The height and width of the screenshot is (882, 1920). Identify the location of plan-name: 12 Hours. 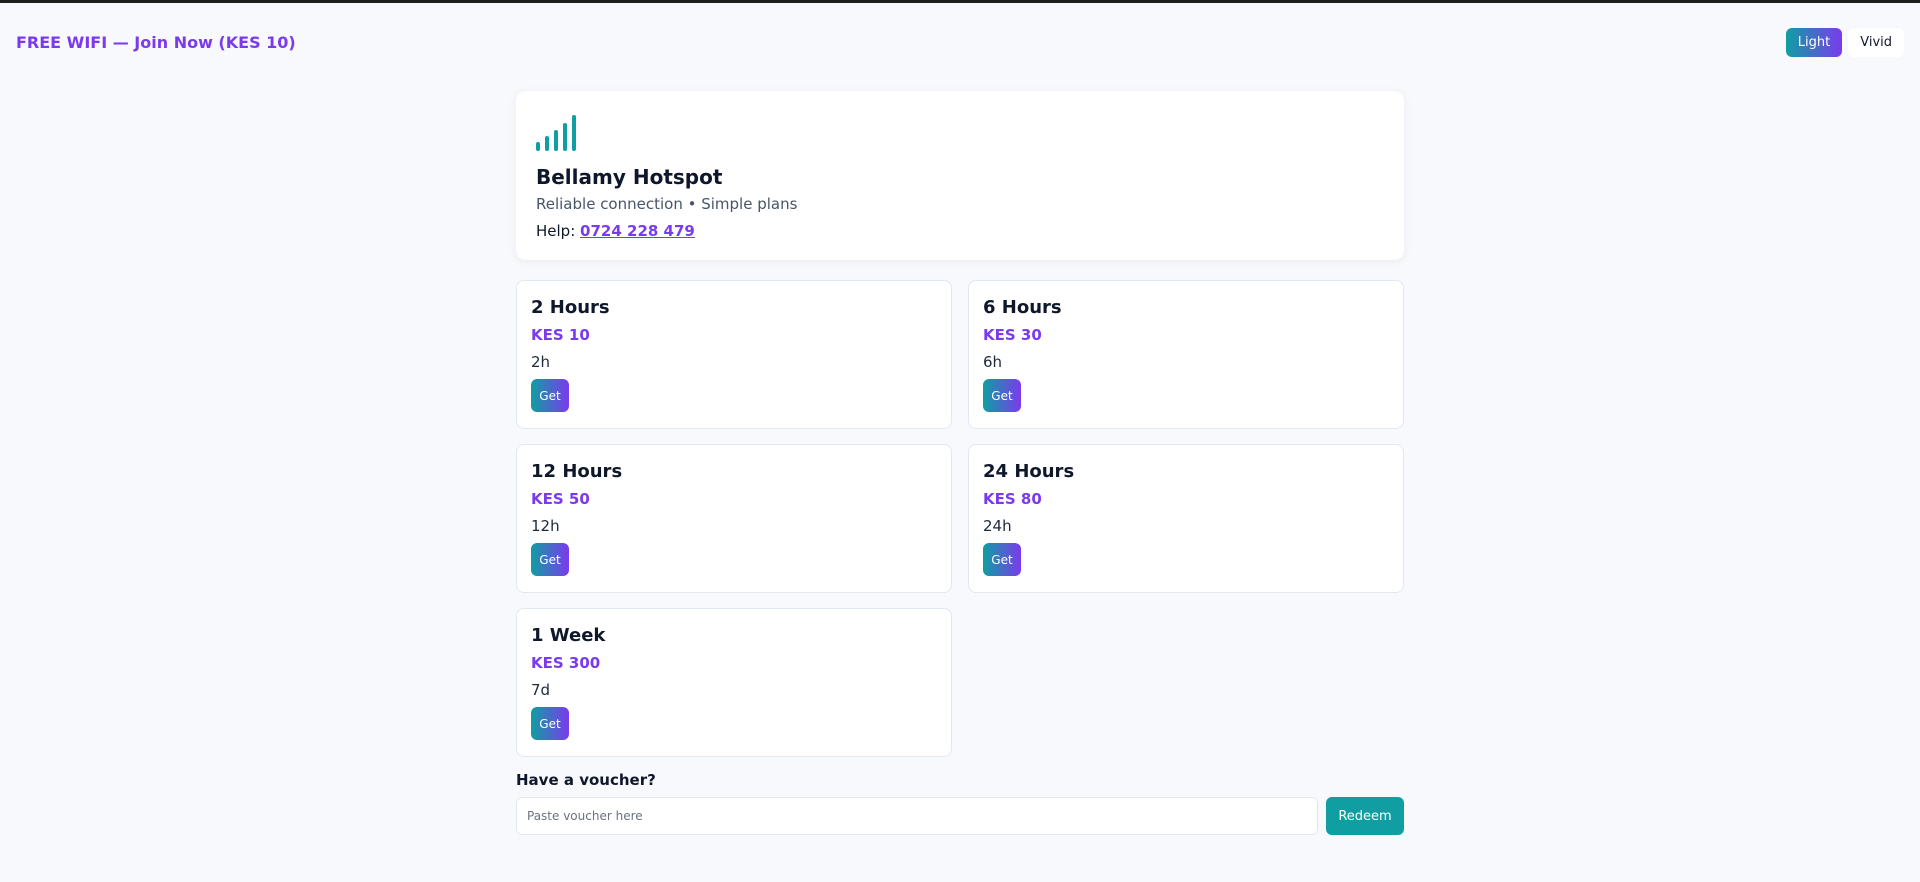
(577, 471).